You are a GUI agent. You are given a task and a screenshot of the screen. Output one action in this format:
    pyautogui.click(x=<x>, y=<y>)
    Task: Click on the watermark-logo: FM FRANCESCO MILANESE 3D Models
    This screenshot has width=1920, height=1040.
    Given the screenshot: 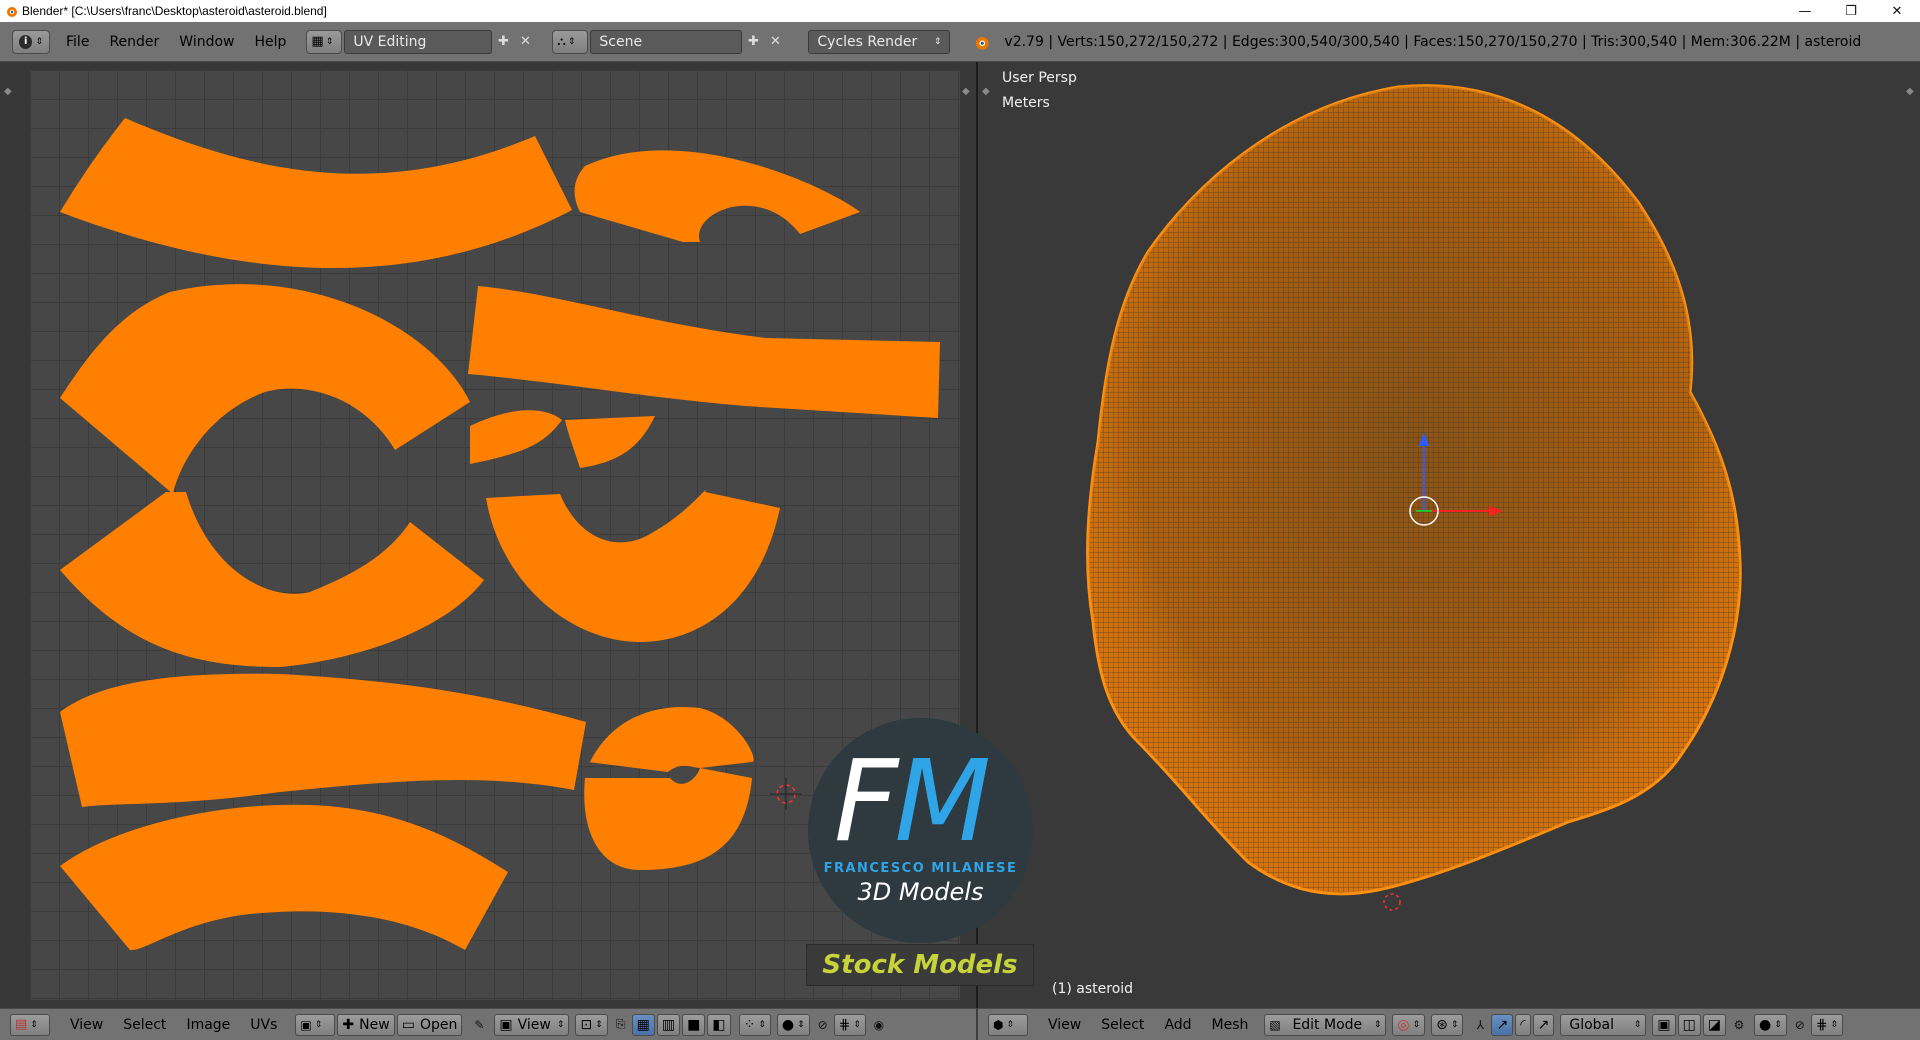 What is the action you would take?
    pyautogui.click(x=920, y=830)
    